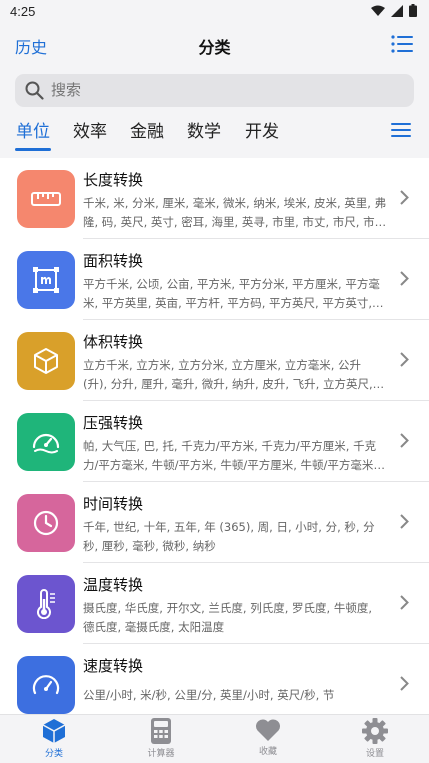  I want to click on item-title: 体积转换, so click(113, 342).